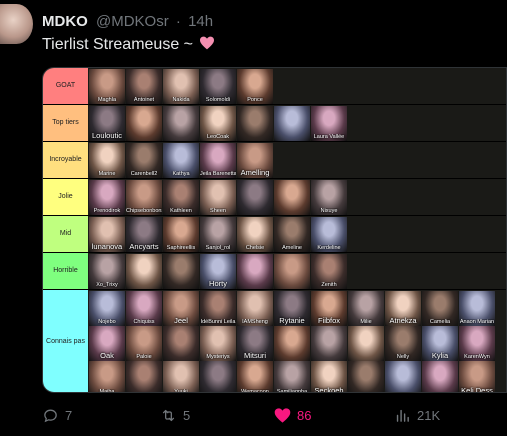 This screenshot has height=436, width=507. I want to click on streamer-name: Wemacoon, so click(255, 391).